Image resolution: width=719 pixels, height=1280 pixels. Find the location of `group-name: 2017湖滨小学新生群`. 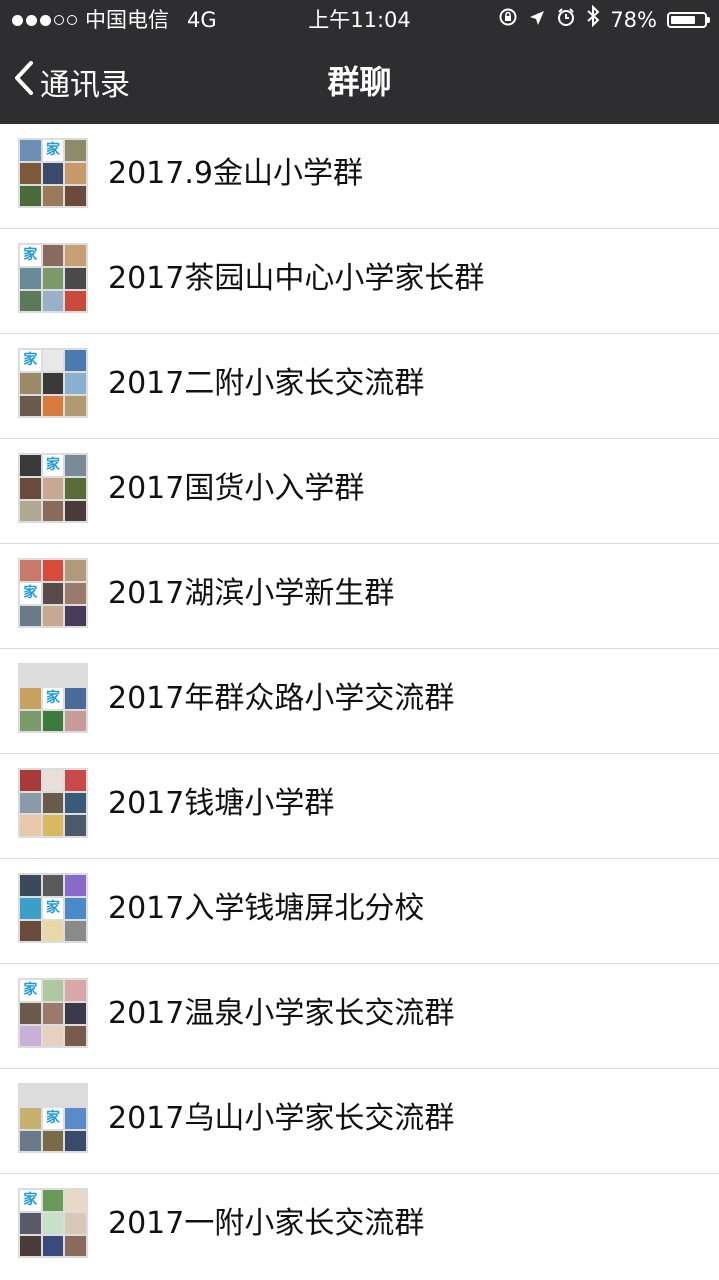

group-name: 2017湖滨小学新生群 is located at coordinates (251, 593).